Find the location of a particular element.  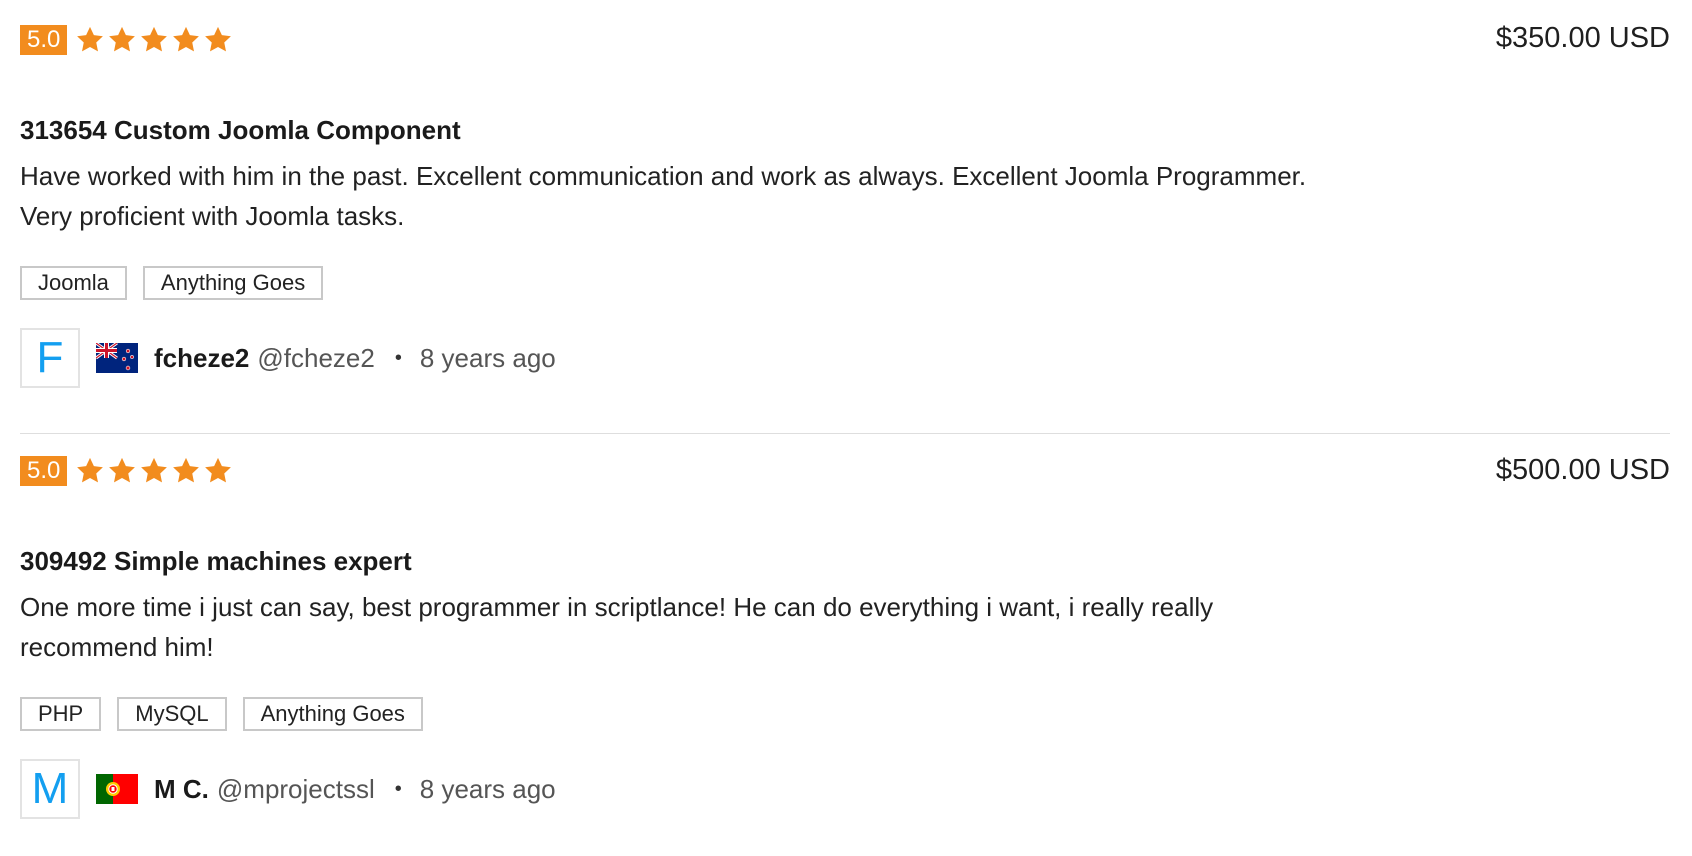

skill-tags: PHP MySQL Anything Goes is located at coordinates (845, 714).